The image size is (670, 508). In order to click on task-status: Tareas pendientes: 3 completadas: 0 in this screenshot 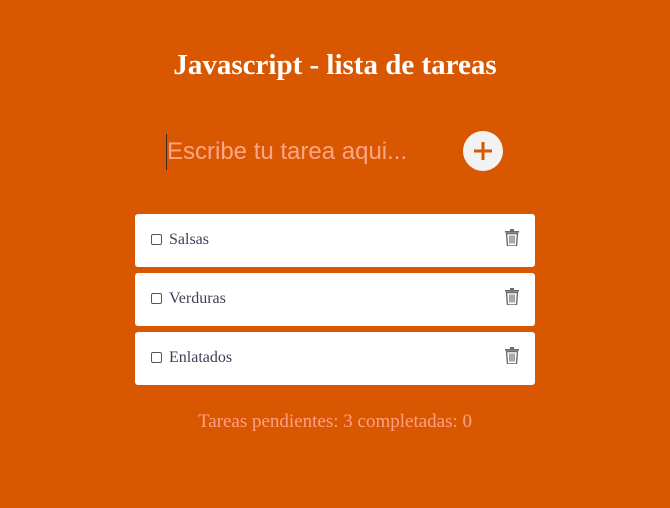, I will do `click(335, 421)`.